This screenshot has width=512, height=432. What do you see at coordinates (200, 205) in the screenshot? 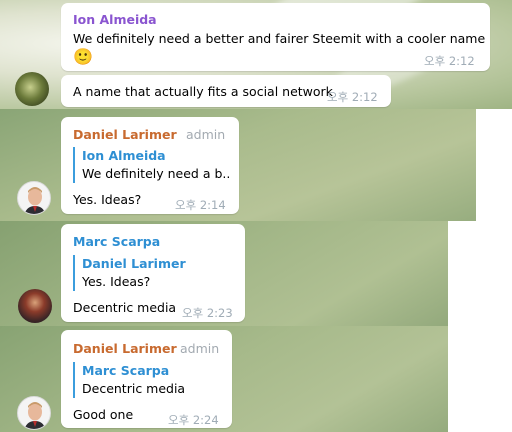
I see `message-time: 오후 2:14` at bounding box center [200, 205].